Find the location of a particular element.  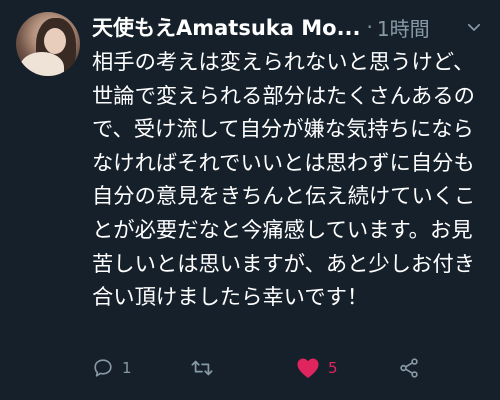

share-button is located at coordinates (409, 368).